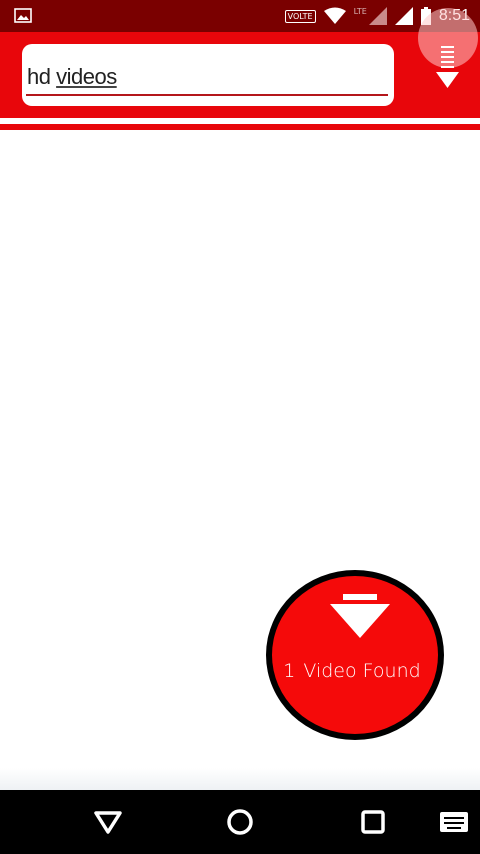  Describe the element at coordinates (208, 75) in the screenshot. I see `search-input: hd videos` at that location.